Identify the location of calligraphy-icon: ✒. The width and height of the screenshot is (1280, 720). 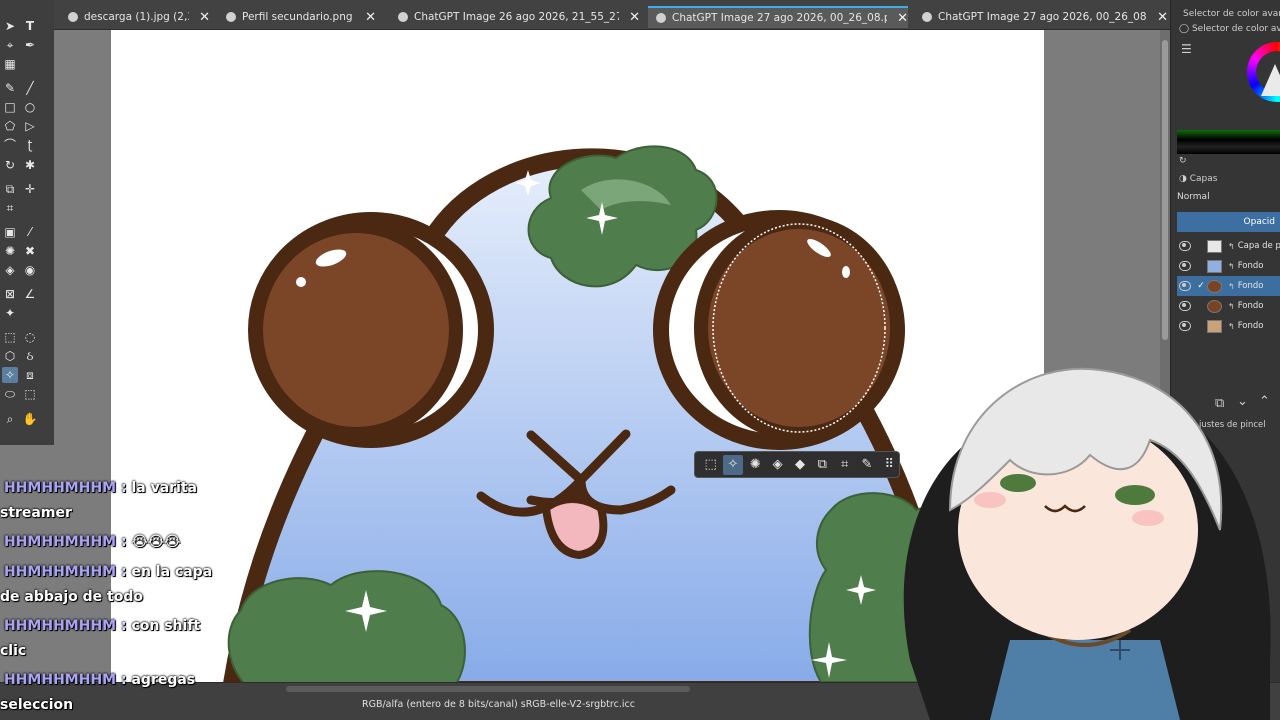
(30, 45).